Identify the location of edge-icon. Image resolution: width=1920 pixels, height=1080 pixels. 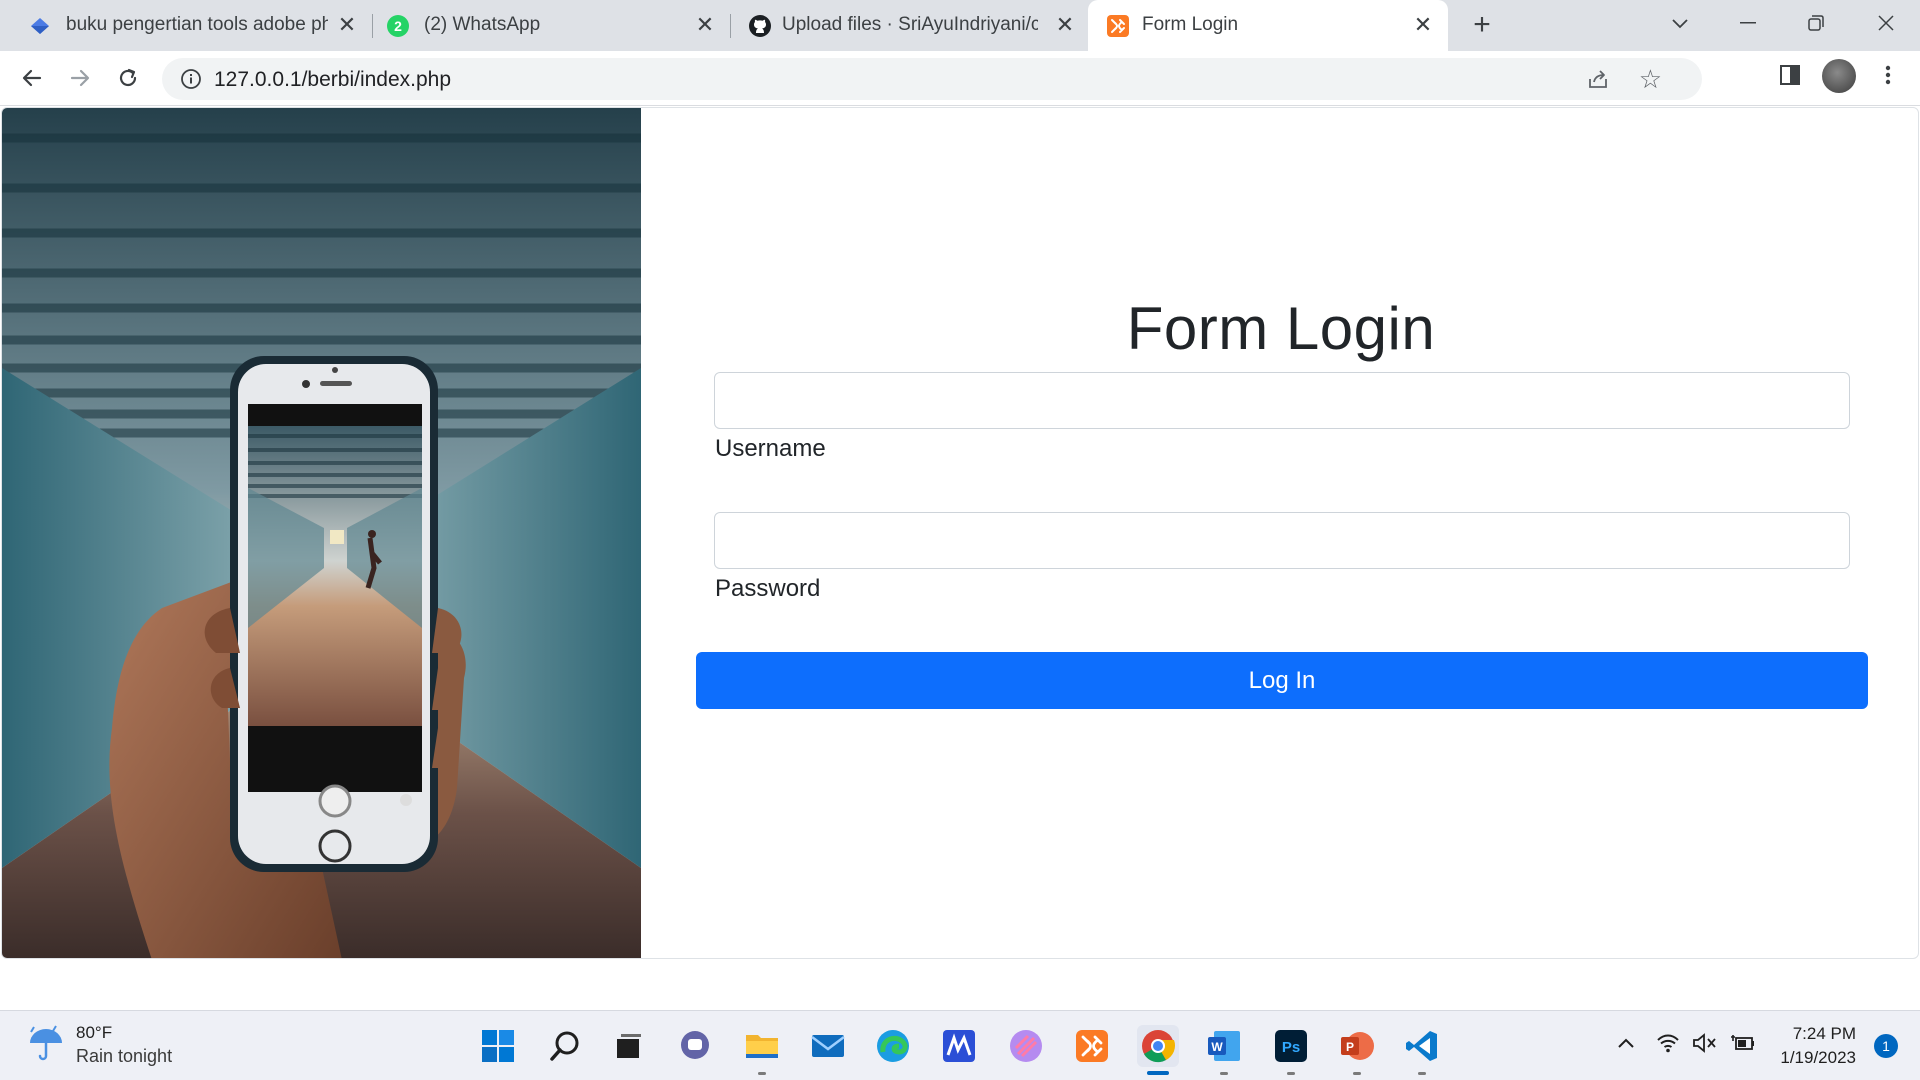
(893, 1046).